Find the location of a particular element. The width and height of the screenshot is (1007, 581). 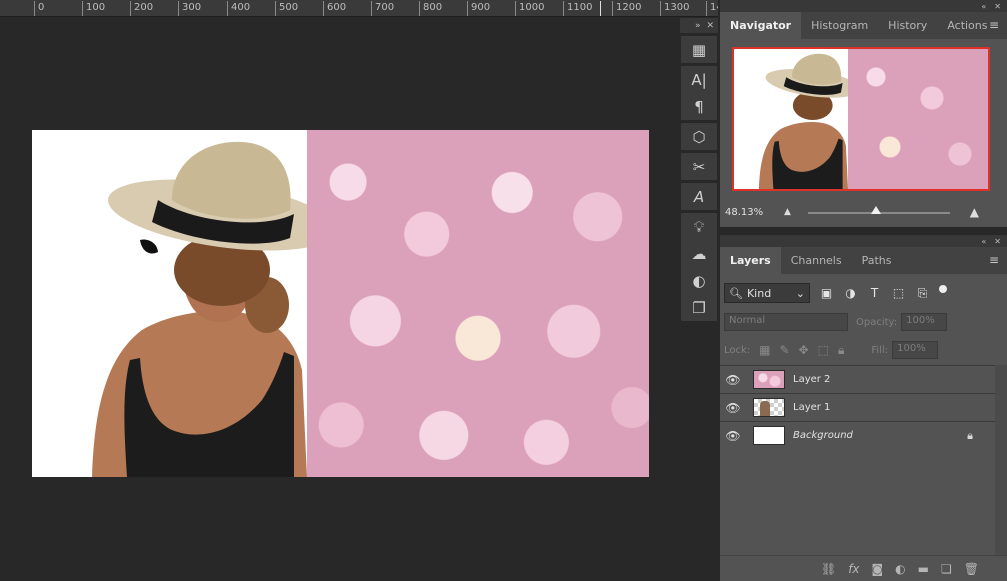

fill-label: Fill: is located at coordinates (880, 350).